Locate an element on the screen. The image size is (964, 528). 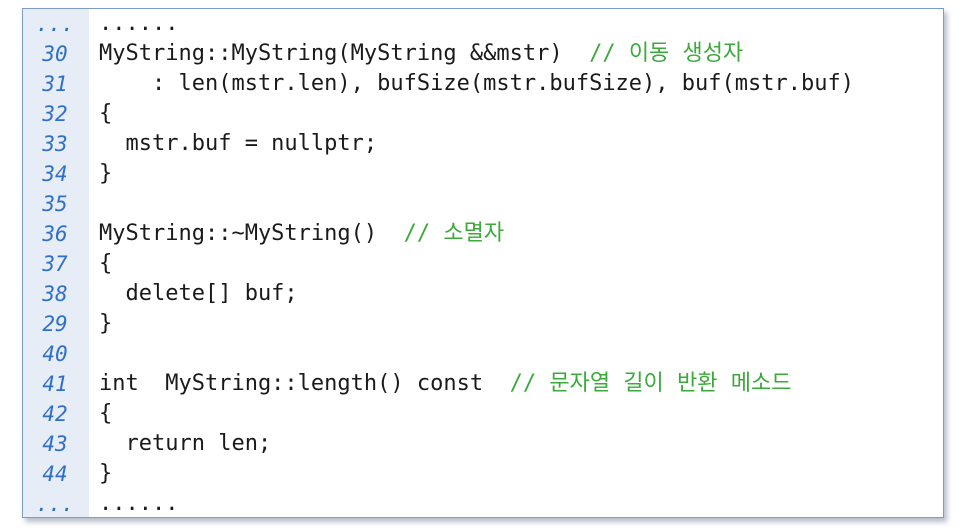
code-line: 29} is located at coordinates (483, 324).